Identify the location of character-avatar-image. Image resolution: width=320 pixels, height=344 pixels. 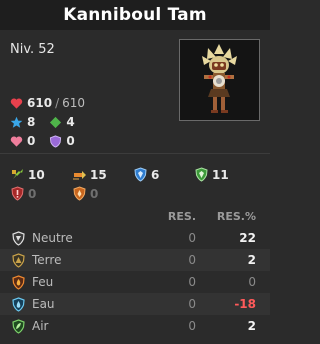
(219, 78).